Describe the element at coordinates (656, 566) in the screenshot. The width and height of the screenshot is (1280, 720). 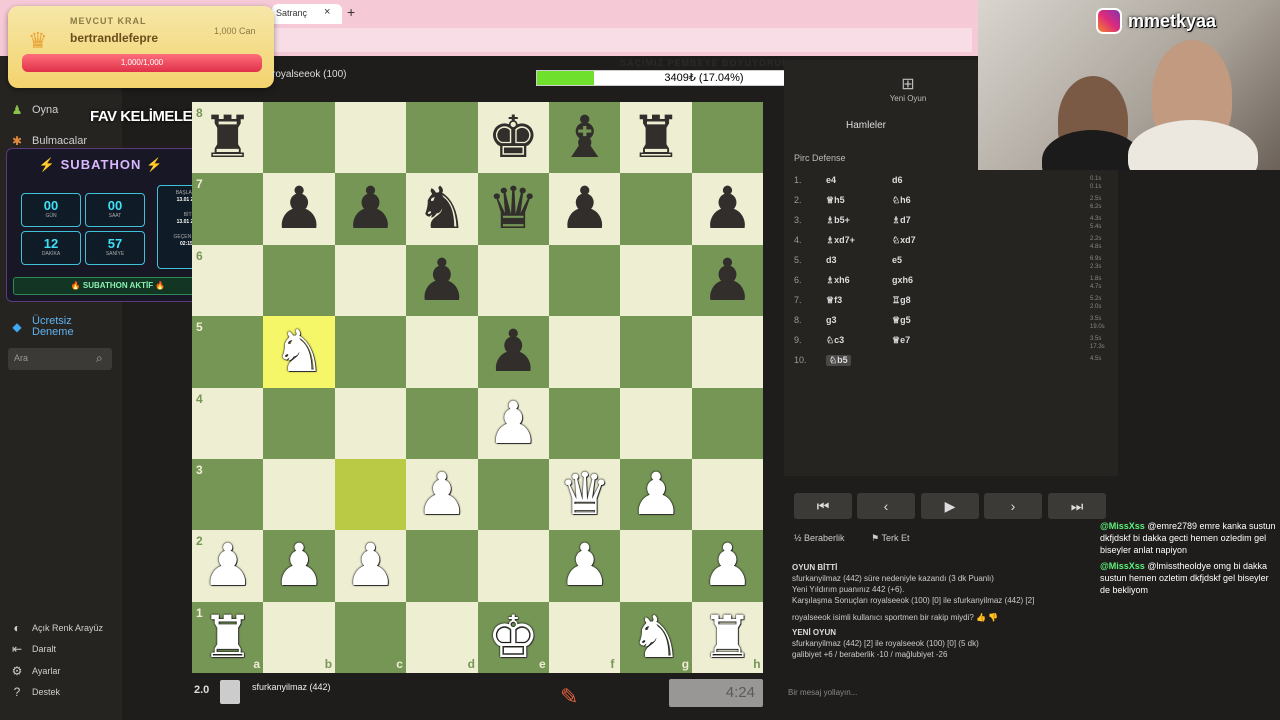
I see `board-square-g2` at that location.